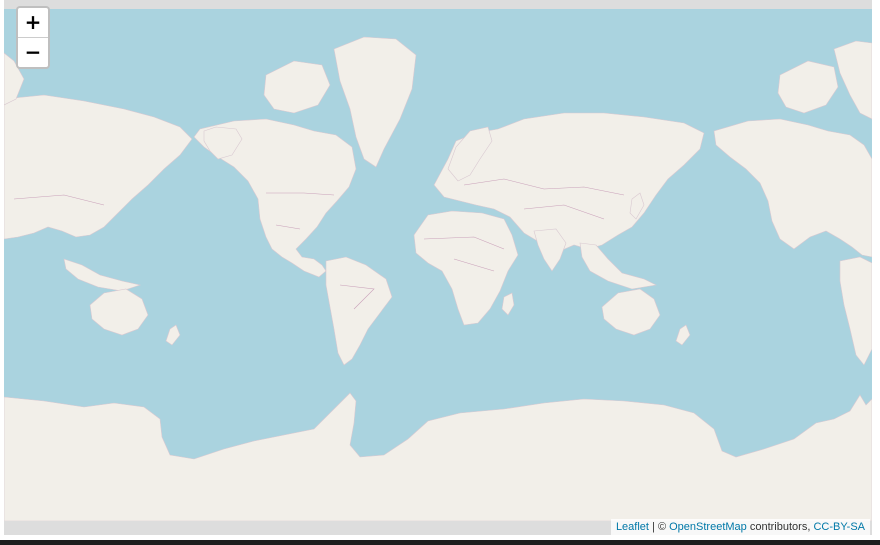  What do you see at coordinates (839, 527) in the screenshot?
I see `license-link: CC-BY-SA` at bounding box center [839, 527].